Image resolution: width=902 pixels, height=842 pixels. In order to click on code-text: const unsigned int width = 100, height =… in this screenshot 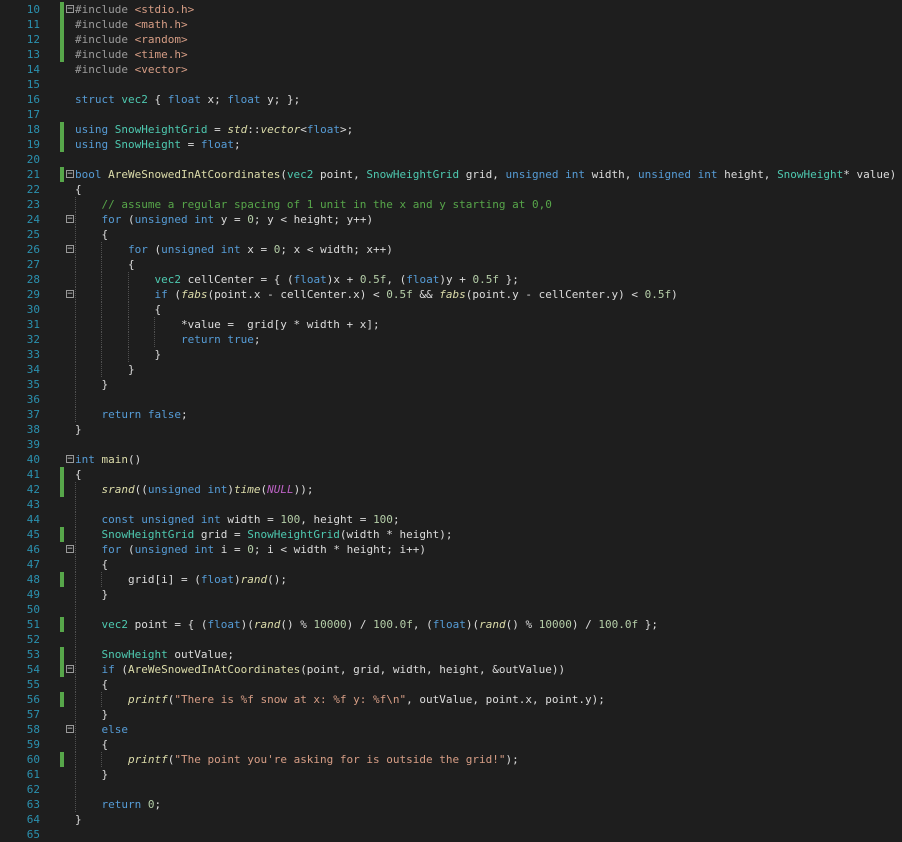, I will do `click(237, 519)`.